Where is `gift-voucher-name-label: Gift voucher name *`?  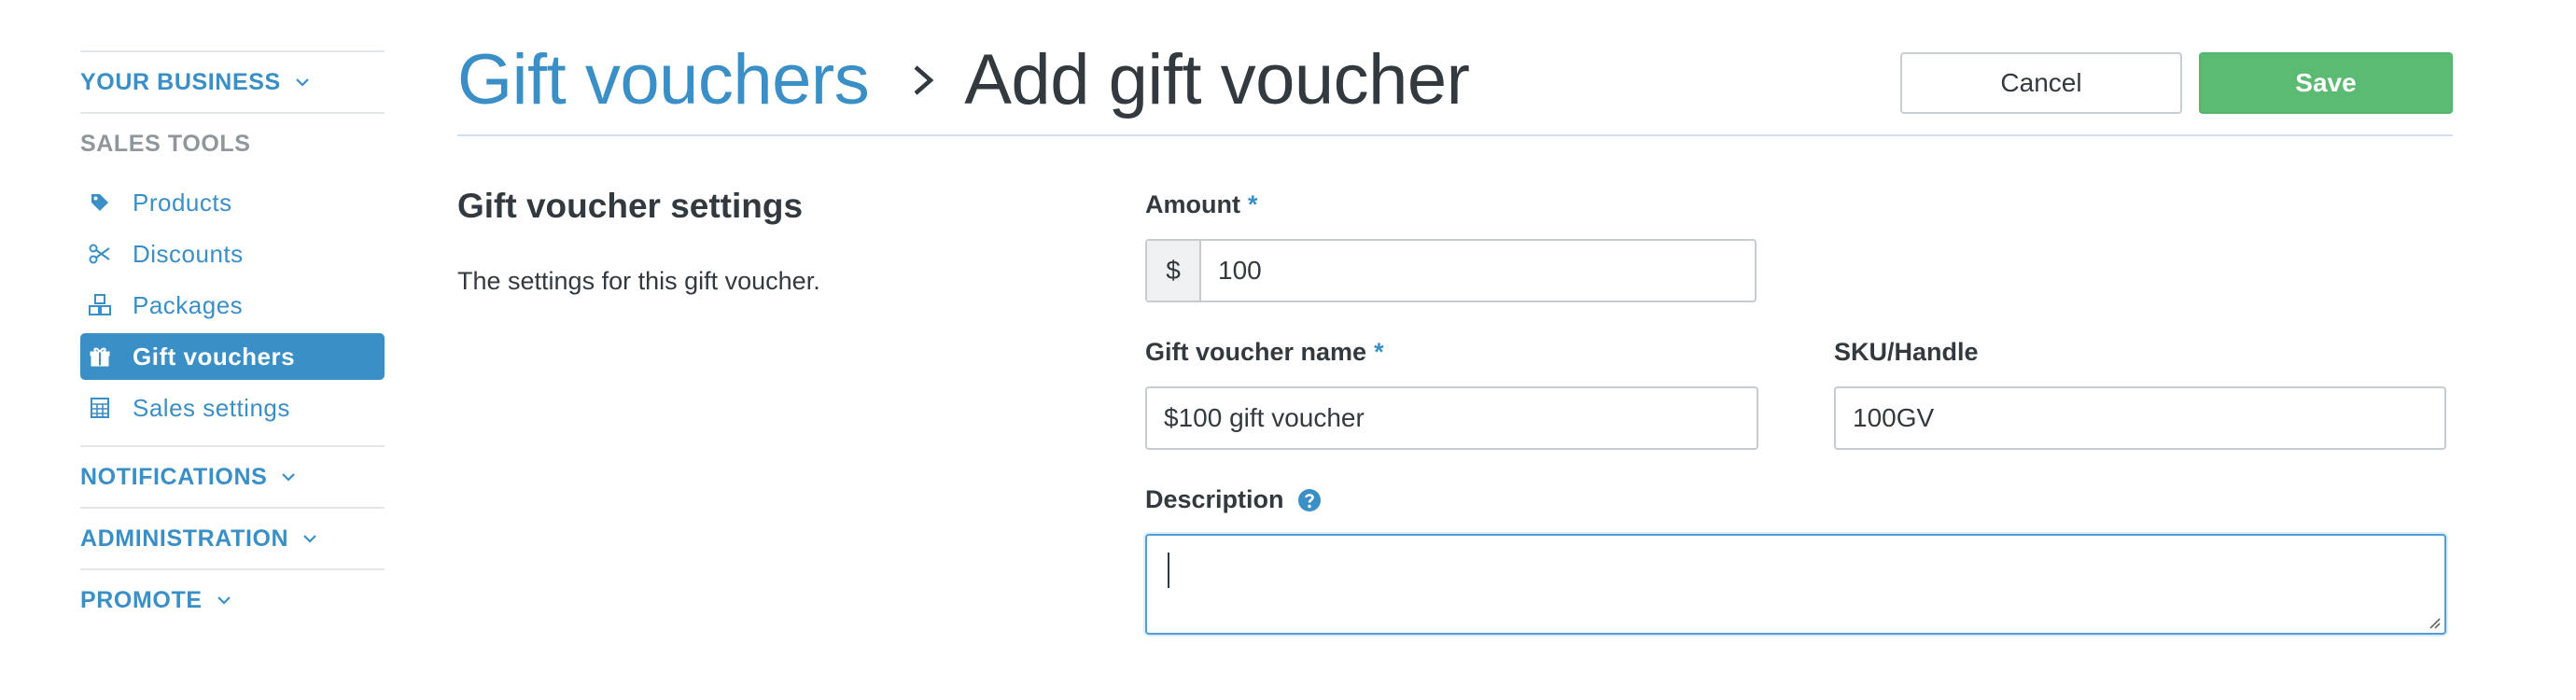 gift-voucher-name-label: Gift voucher name * is located at coordinates (1264, 352).